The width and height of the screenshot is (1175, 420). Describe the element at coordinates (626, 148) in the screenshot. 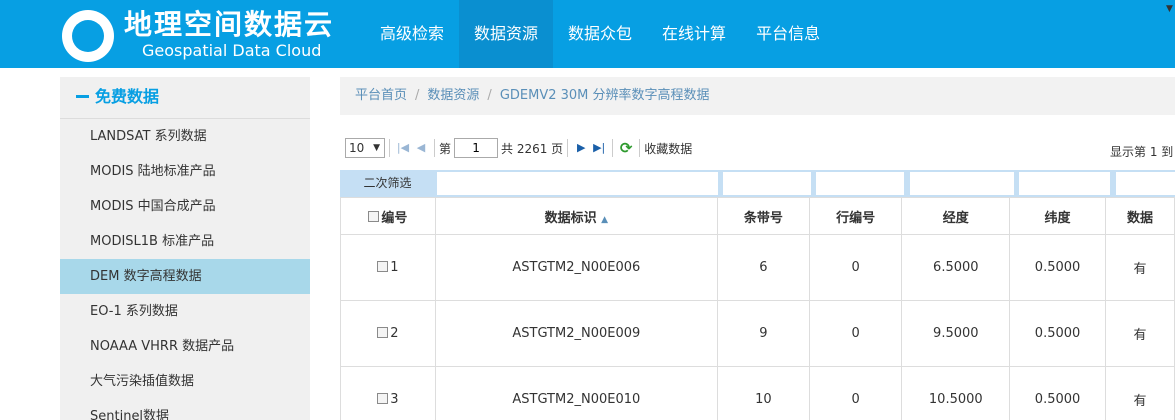

I see `refresh-icon: ⟳` at that location.